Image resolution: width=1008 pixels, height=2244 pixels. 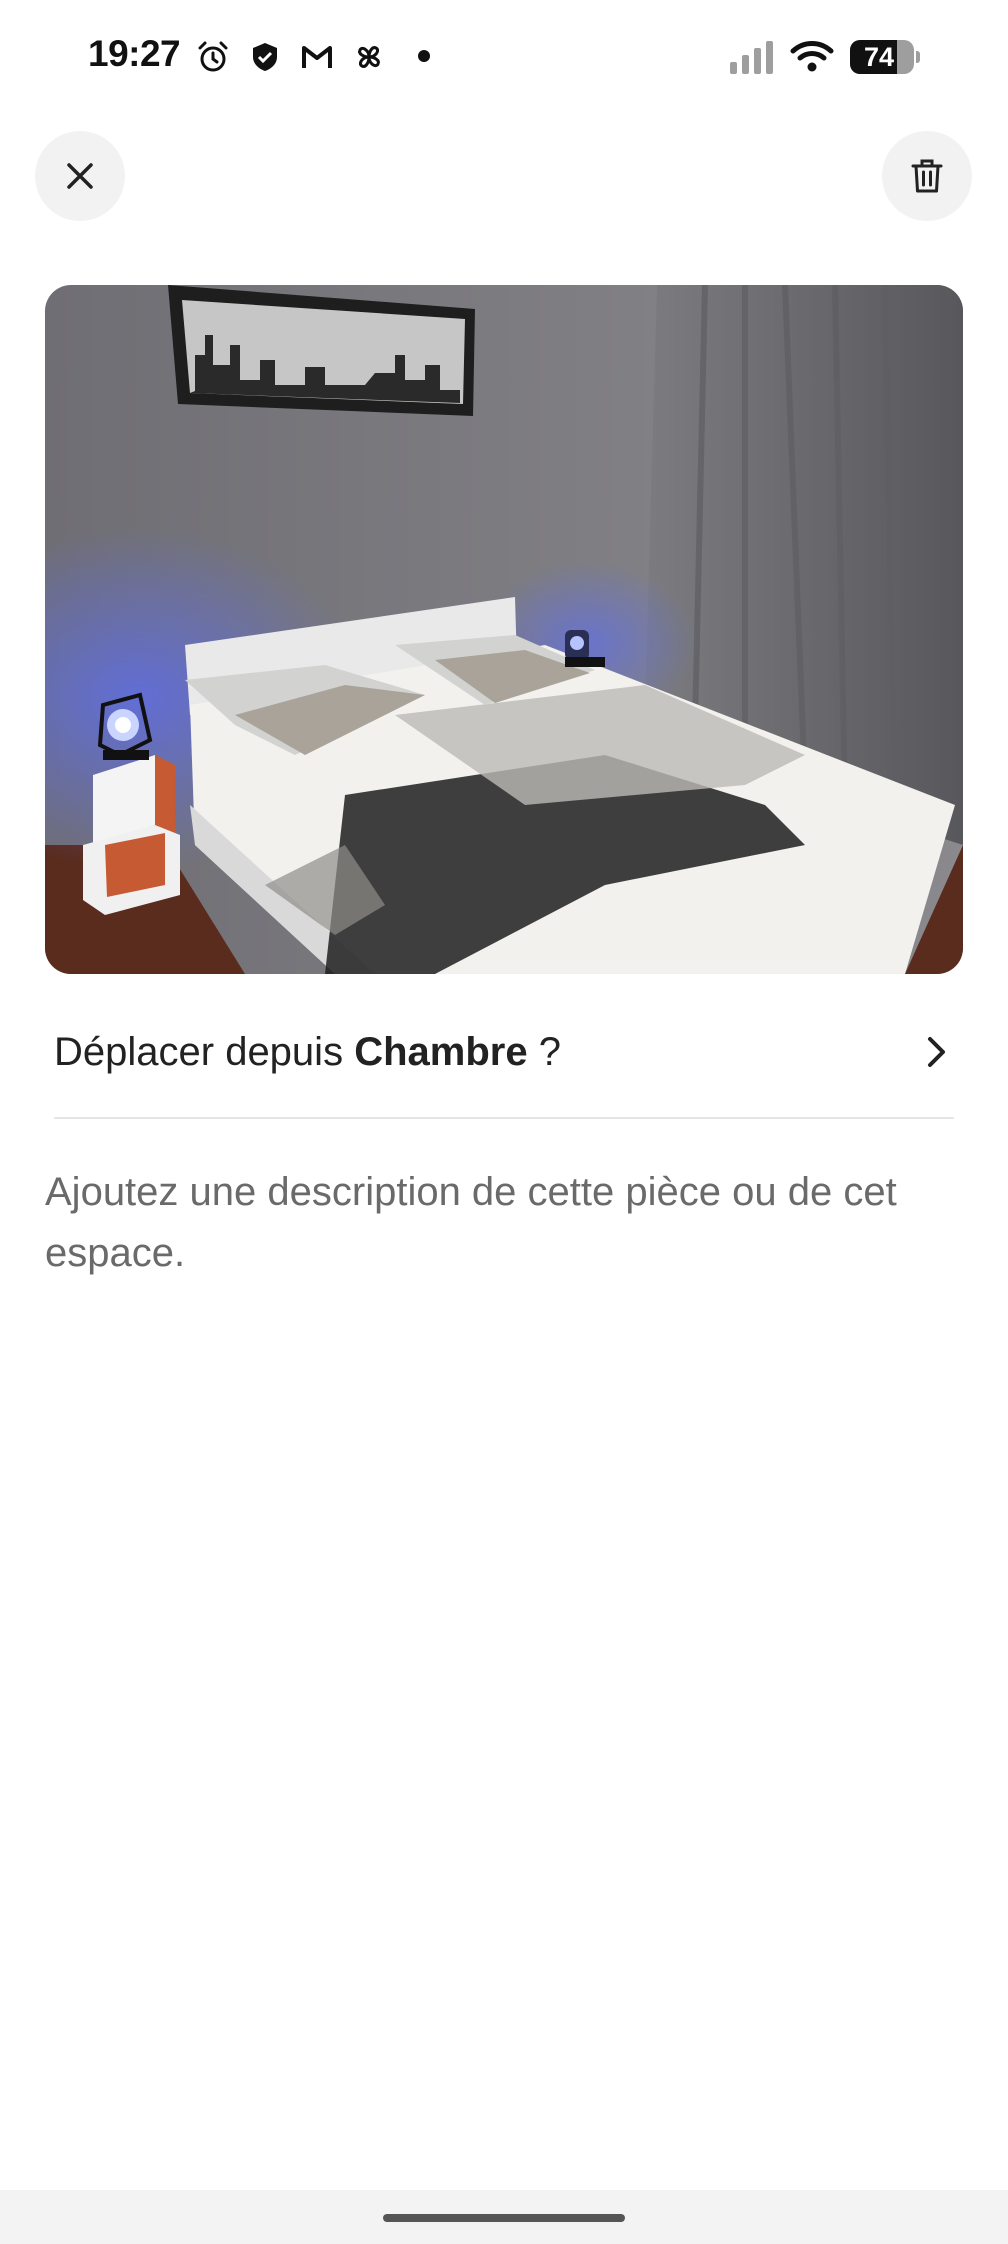 I want to click on trash-icon, so click(x=927, y=176).